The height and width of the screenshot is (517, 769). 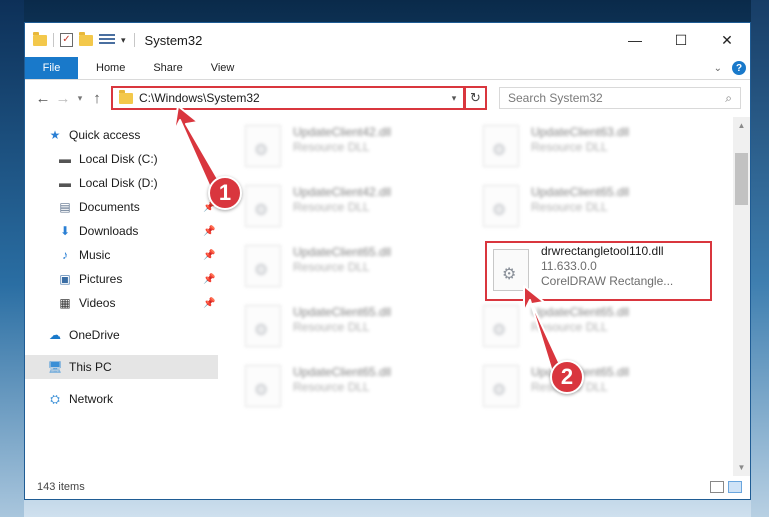 I want to click on tab-view: View, so click(x=223, y=68).